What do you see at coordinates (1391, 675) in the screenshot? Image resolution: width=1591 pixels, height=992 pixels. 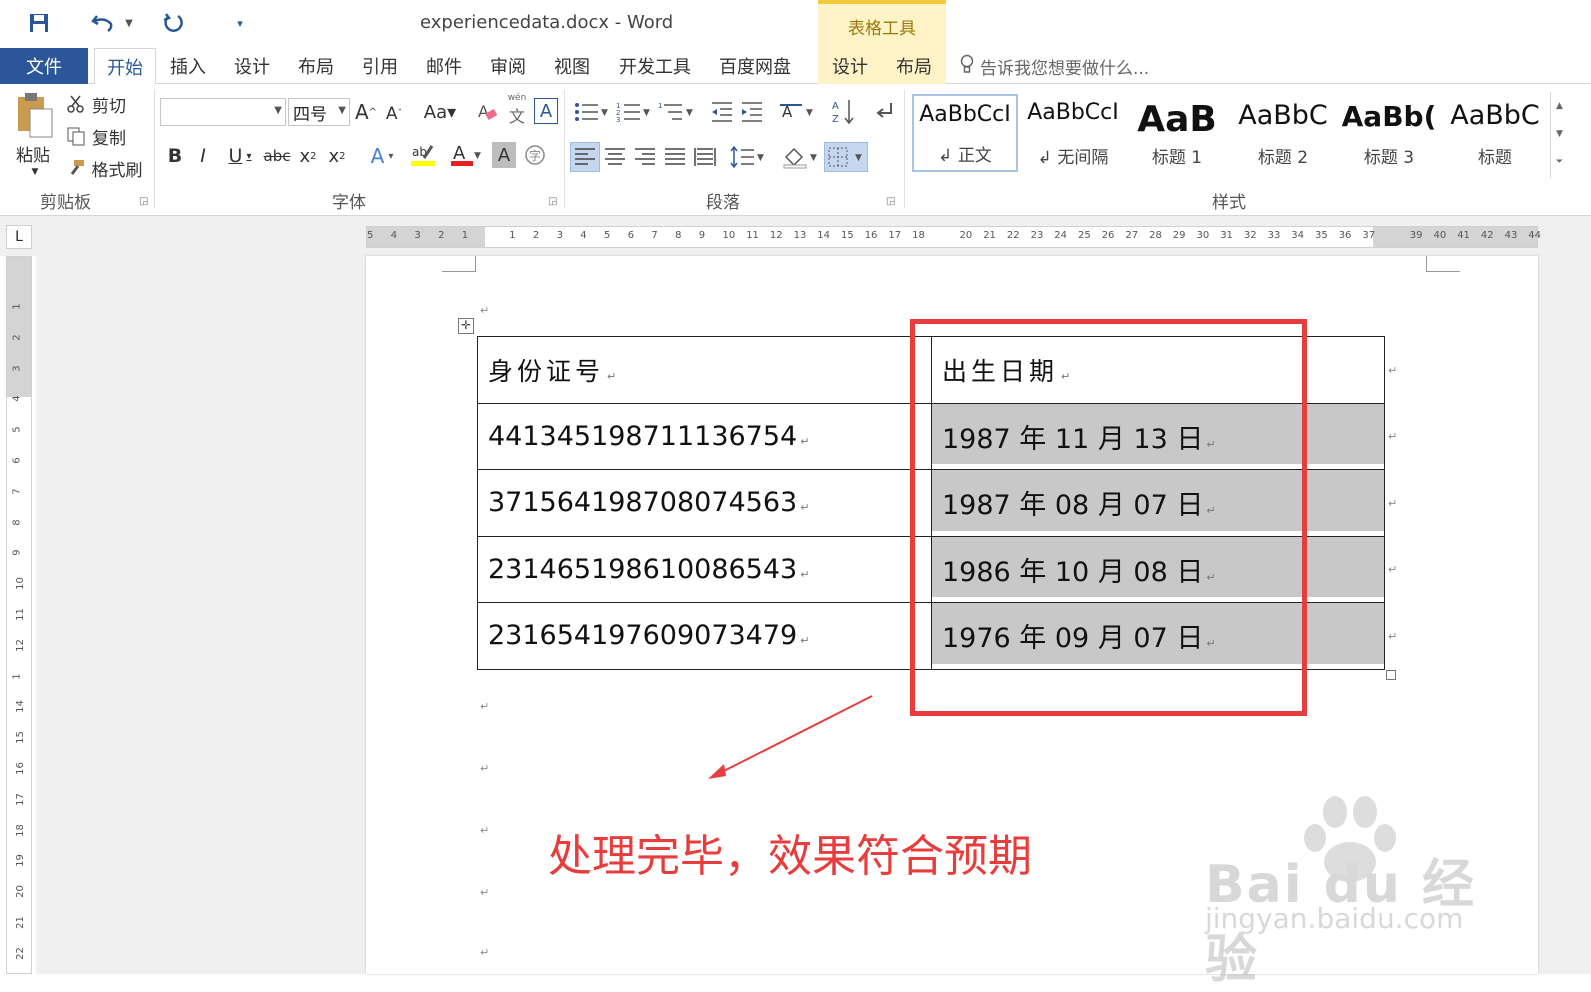 I see `table-resize-handle` at bounding box center [1391, 675].